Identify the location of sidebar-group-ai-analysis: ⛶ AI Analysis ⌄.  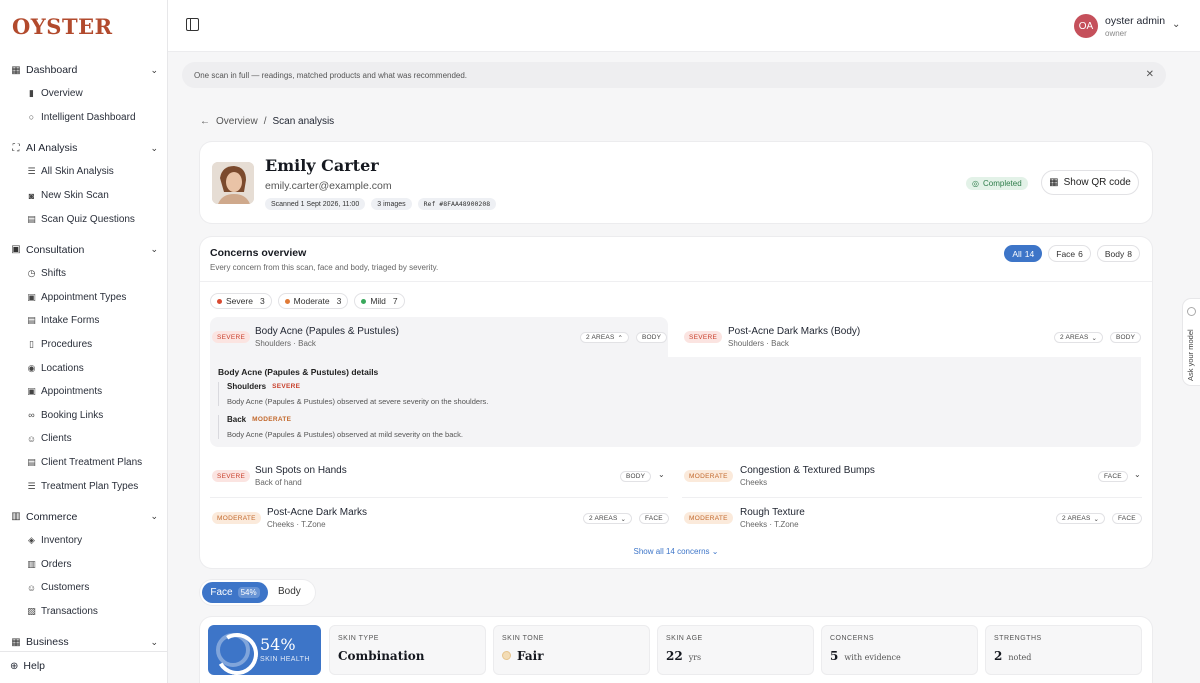
(84, 148).